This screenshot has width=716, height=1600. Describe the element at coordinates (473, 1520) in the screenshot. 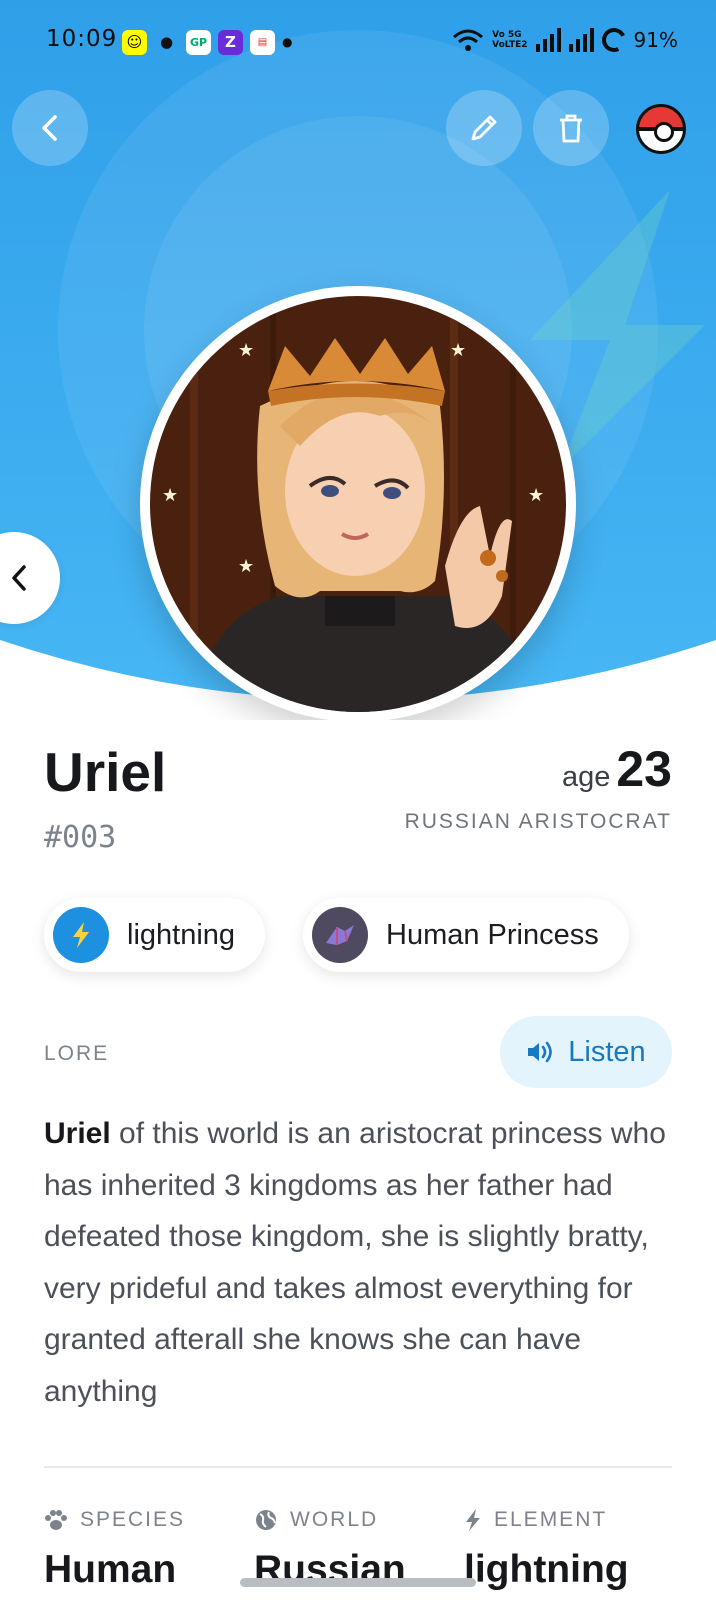

I see `bolt-icon` at that location.